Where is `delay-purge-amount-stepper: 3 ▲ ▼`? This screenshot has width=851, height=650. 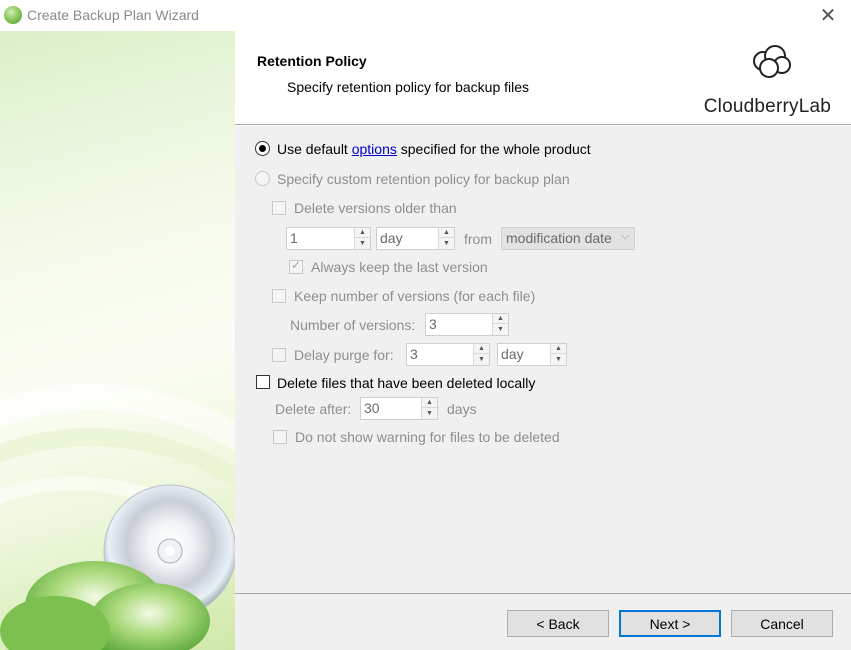
delay-purge-amount-stepper: 3 ▲ ▼ is located at coordinates (448, 354).